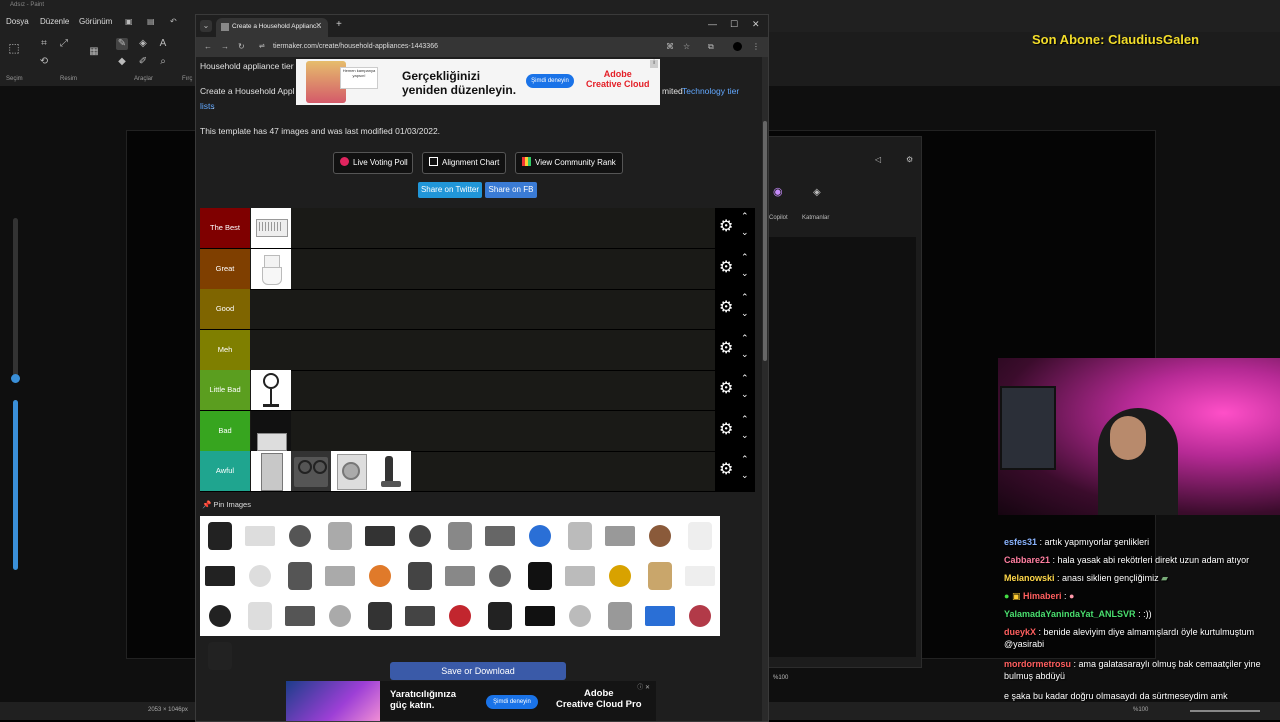 This screenshot has height=722, width=1280. Describe the element at coordinates (271, 471) in the screenshot. I see `refrigerator-item` at that location.